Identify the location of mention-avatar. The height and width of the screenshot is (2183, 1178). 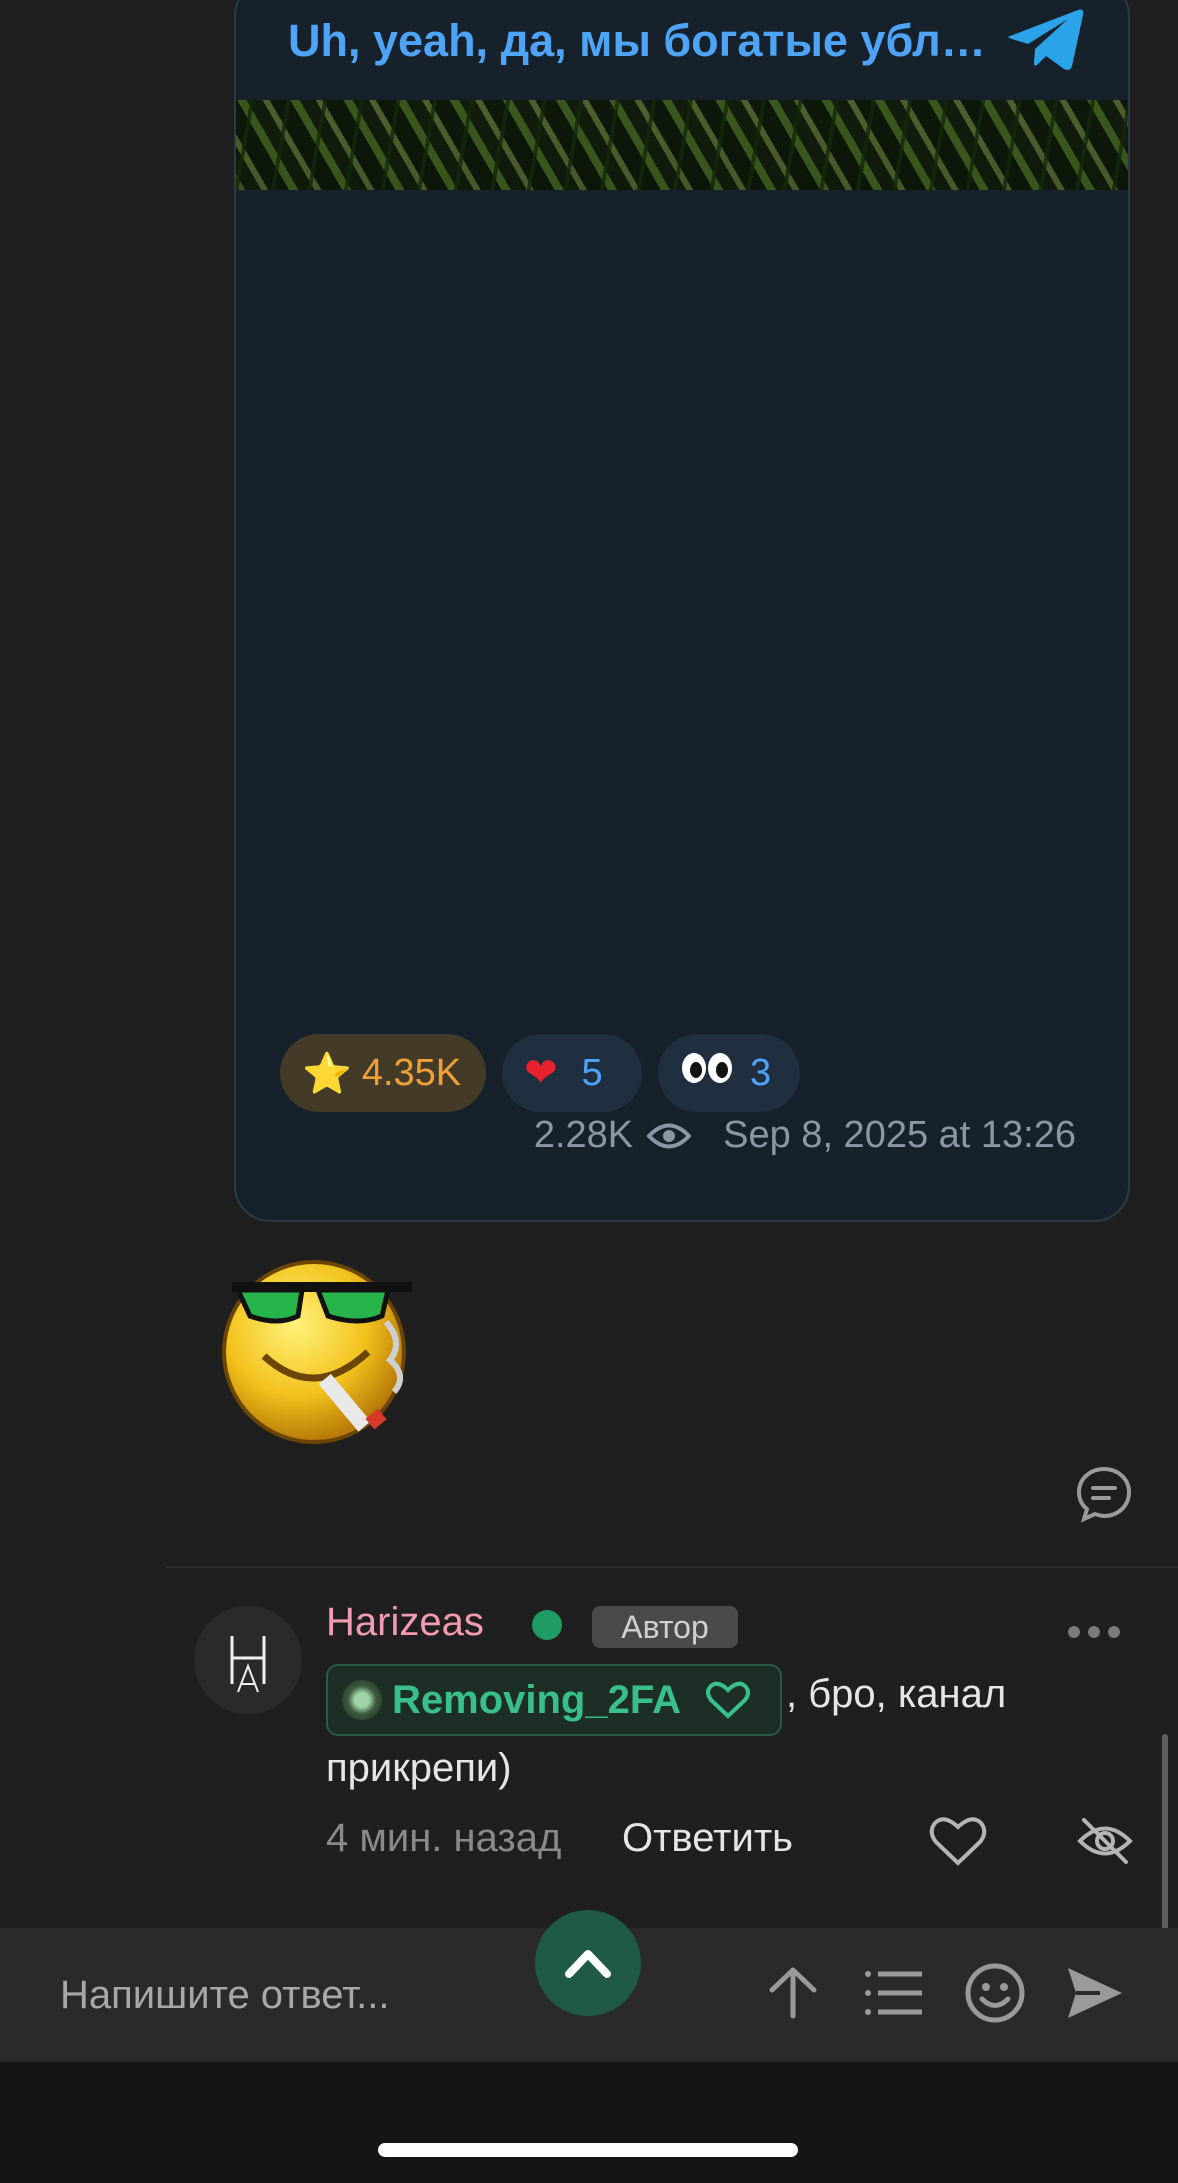
(362, 1700).